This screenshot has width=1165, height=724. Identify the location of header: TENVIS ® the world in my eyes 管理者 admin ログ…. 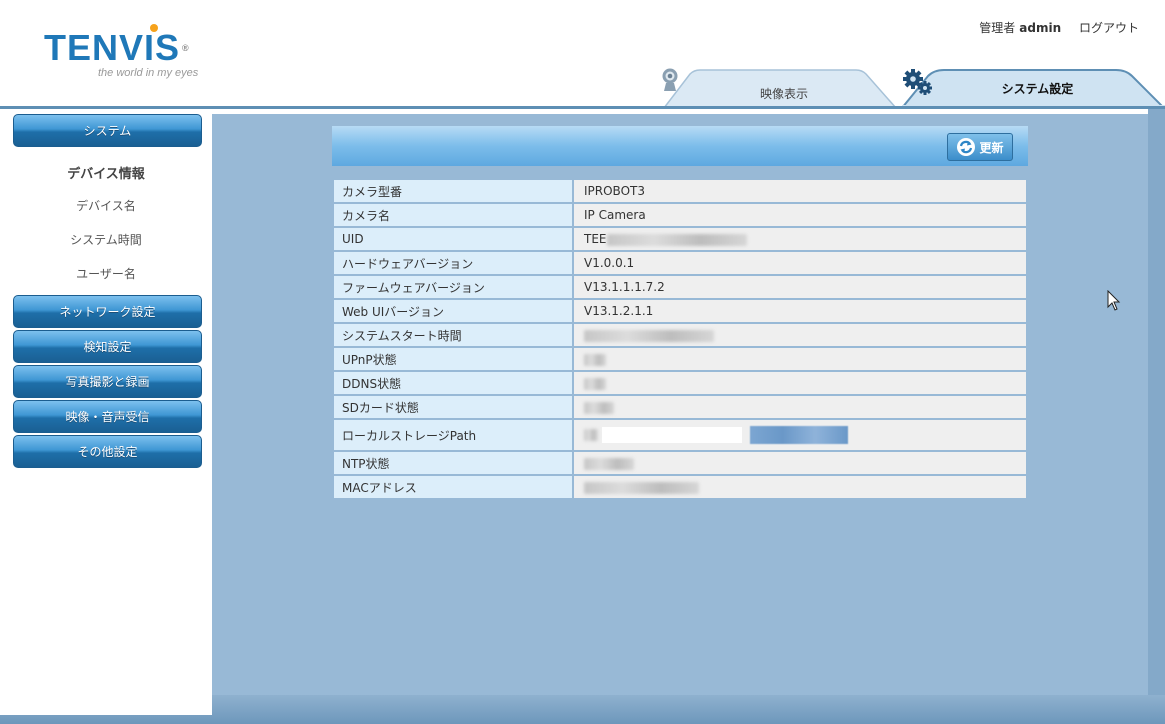
(582, 54).